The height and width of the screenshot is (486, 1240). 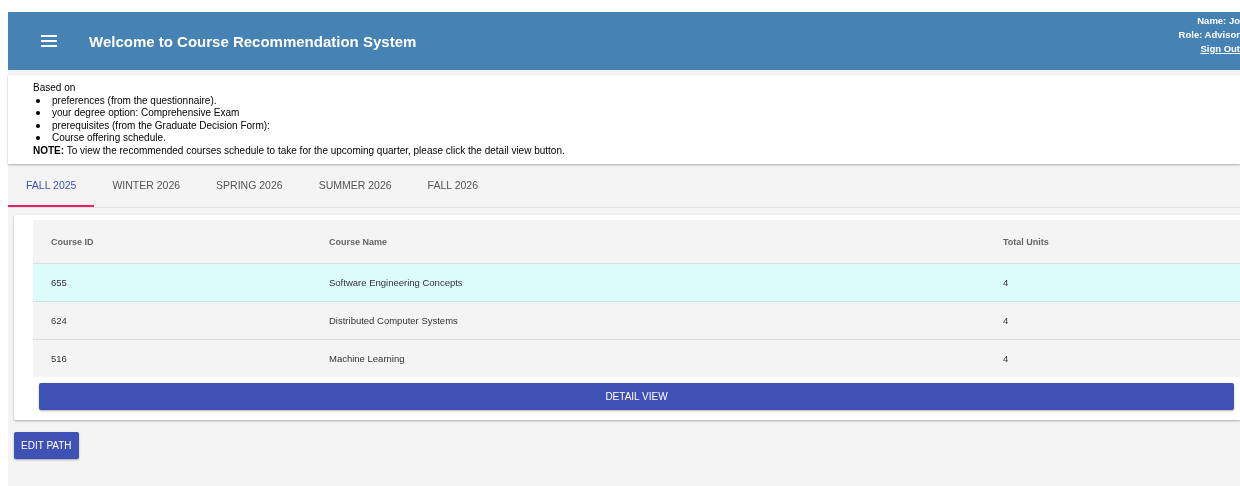 What do you see at coordinates (49, 41) in the screenshot?
I see `menu-icon` at bounding box center [49, 41].